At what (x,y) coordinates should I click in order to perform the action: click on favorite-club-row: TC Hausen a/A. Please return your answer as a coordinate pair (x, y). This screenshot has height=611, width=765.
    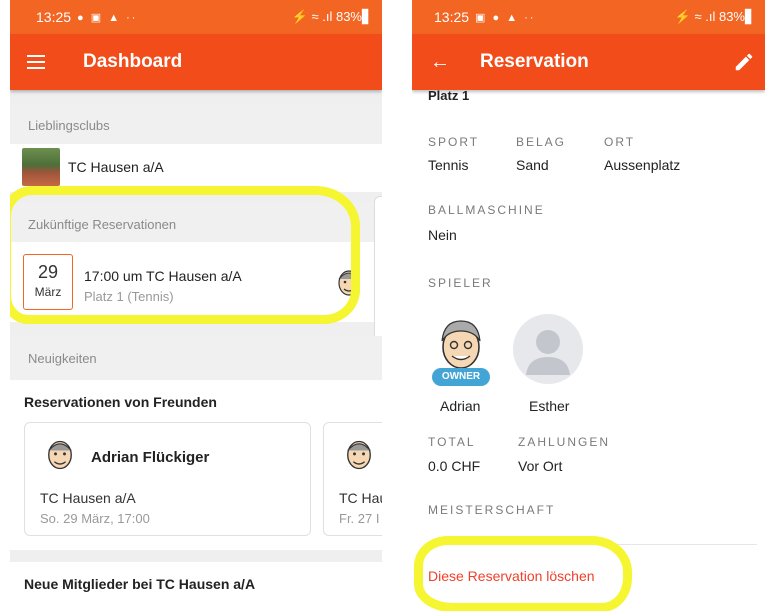
    Looking at the image, I should click on (196, 168).